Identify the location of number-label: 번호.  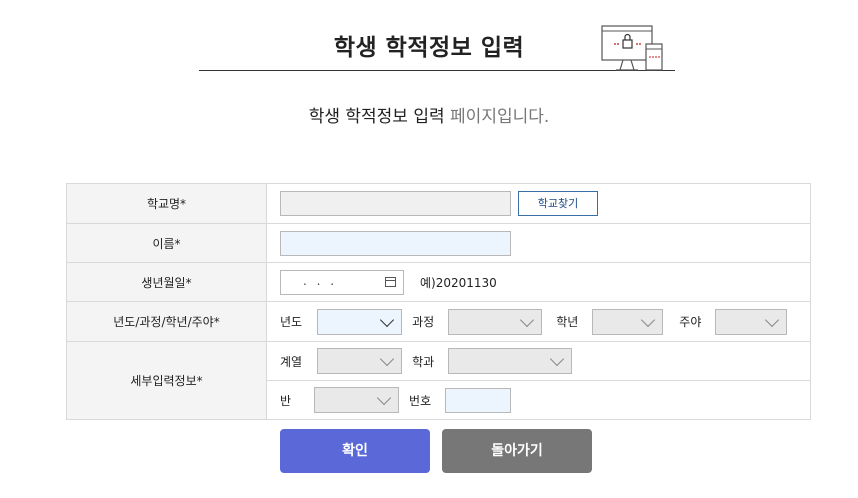
(420, 400).